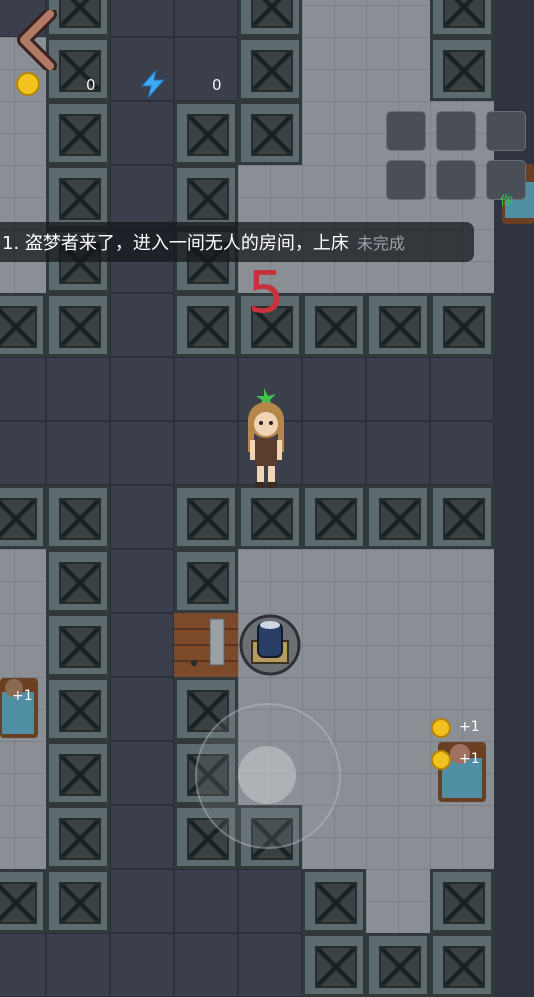 The width and height of the screenshot is (534, 997). I want to click on lightning-icon, so click(153, 84).